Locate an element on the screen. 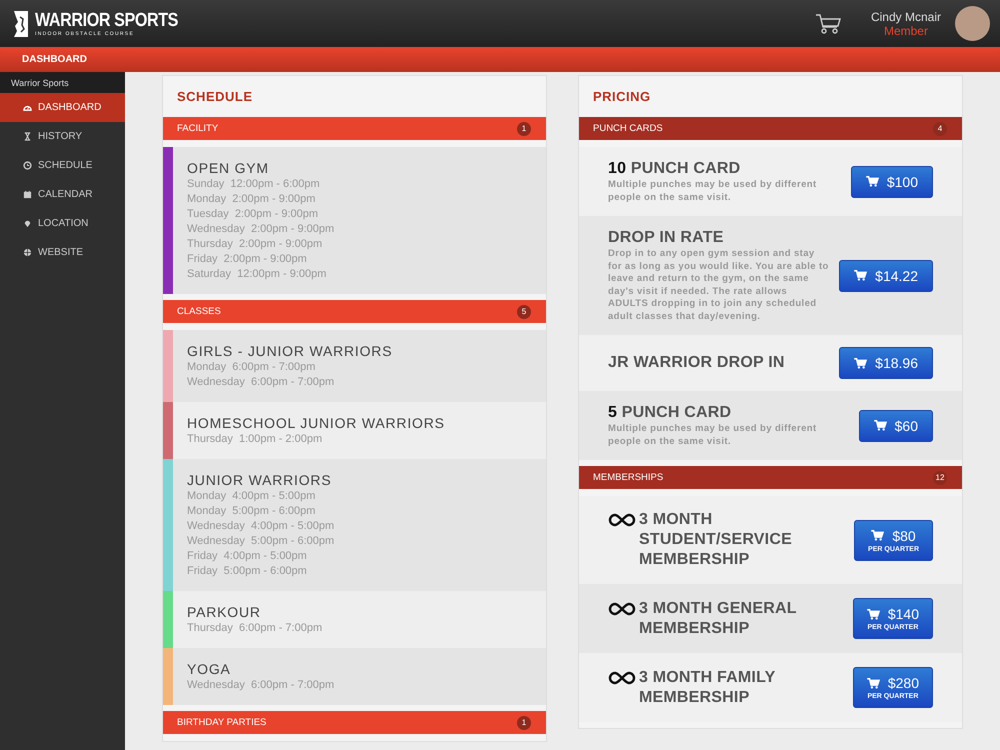 Image resolution: width=1000 pixels, height=750 pixels. section-title: FACILITY is located at coordinates (197, 128).